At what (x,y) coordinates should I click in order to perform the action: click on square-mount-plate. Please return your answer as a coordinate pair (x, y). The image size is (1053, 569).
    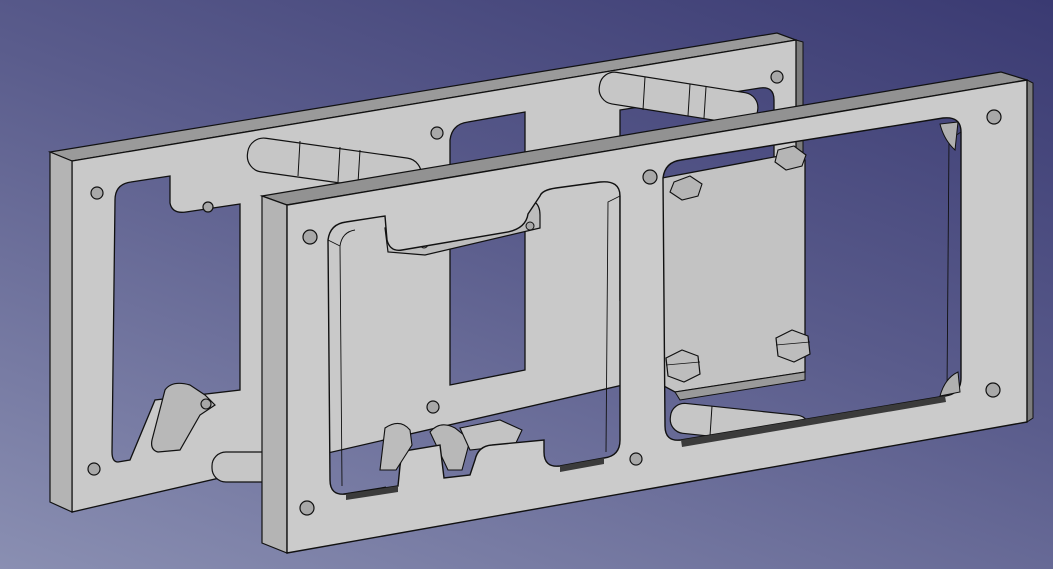
    Looking at the image, I should click on (736, 273).